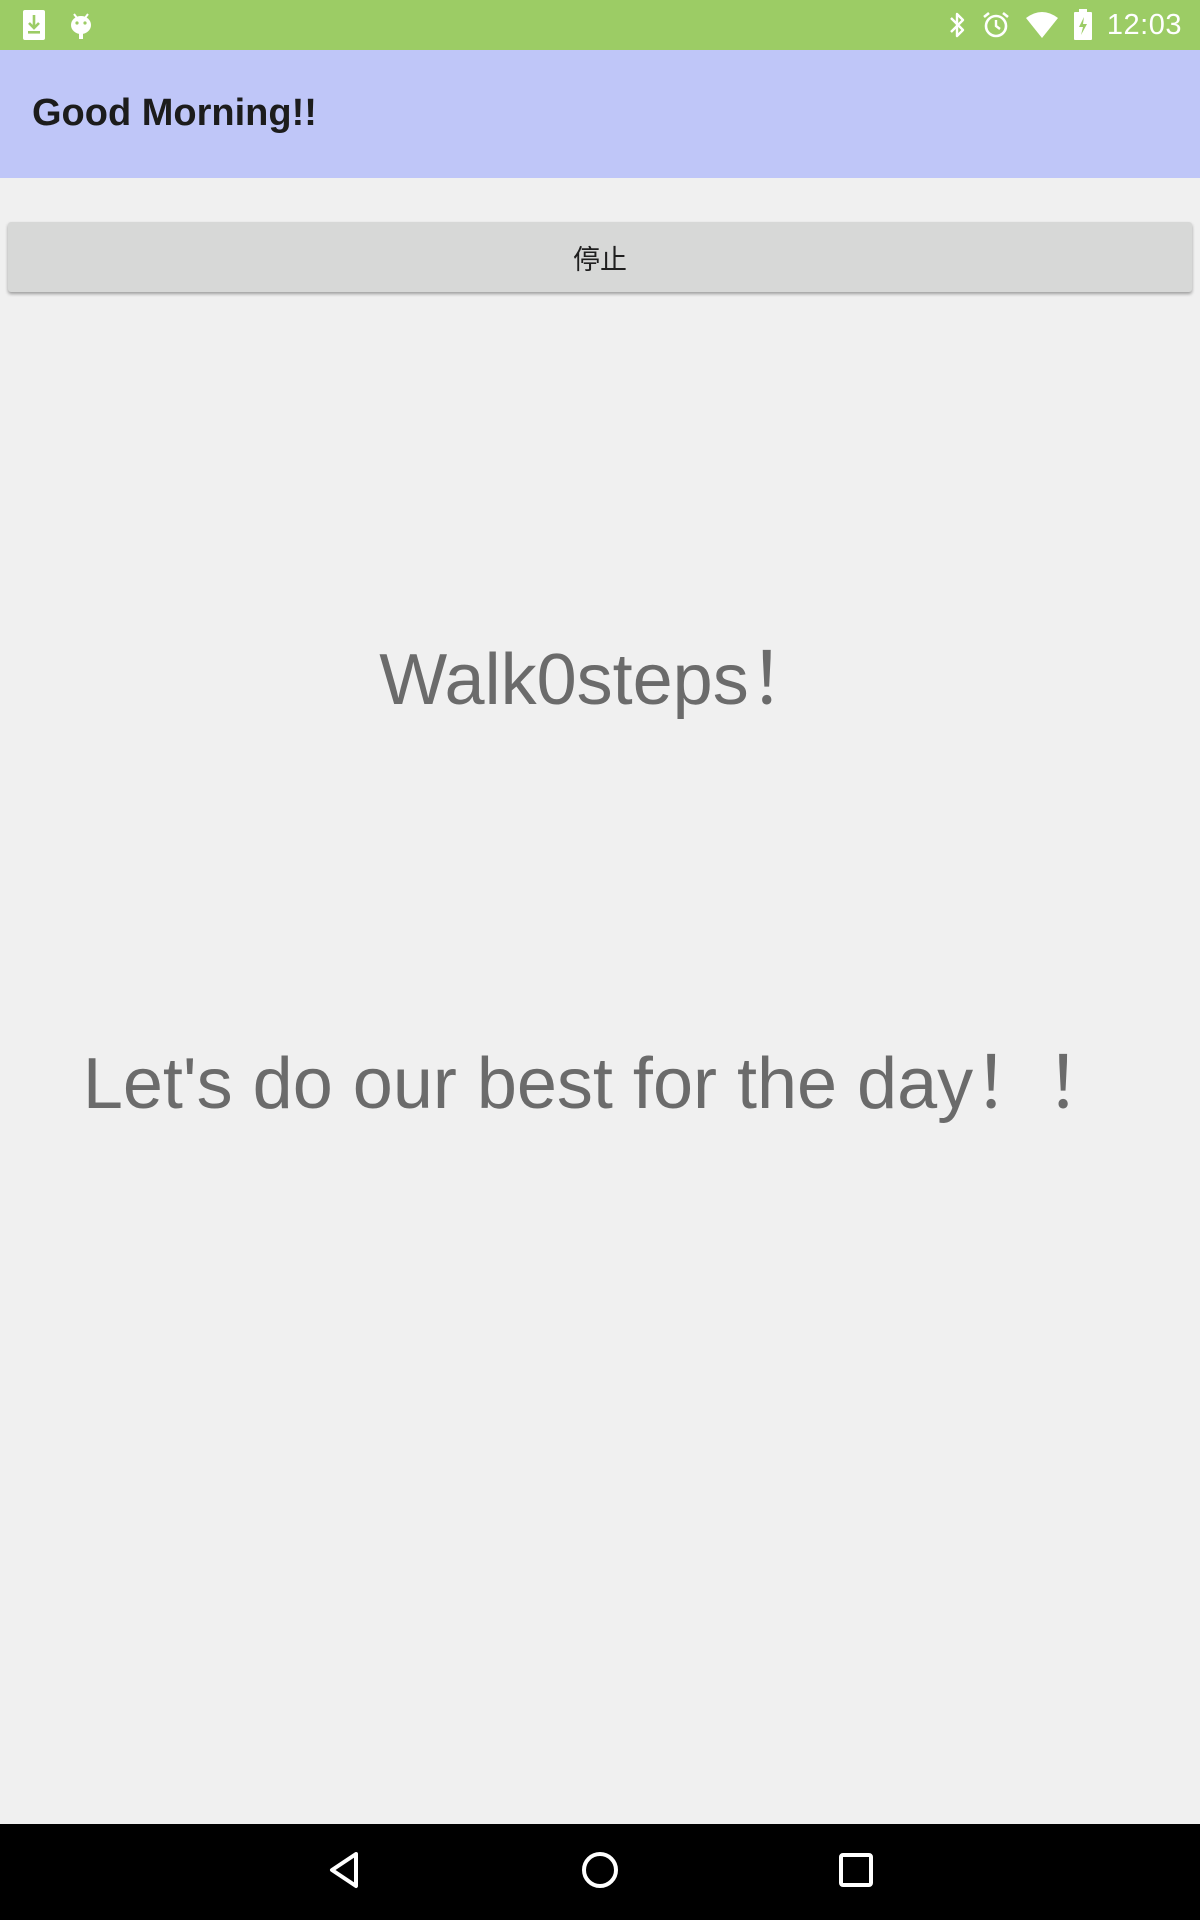 Image resolution: width=1200 pixels, height=1920 pixels. What do you see at coordinates (1083, 25) in the screenshot?
I see `battery-charging-icon` at bounding box center [1083, 25].